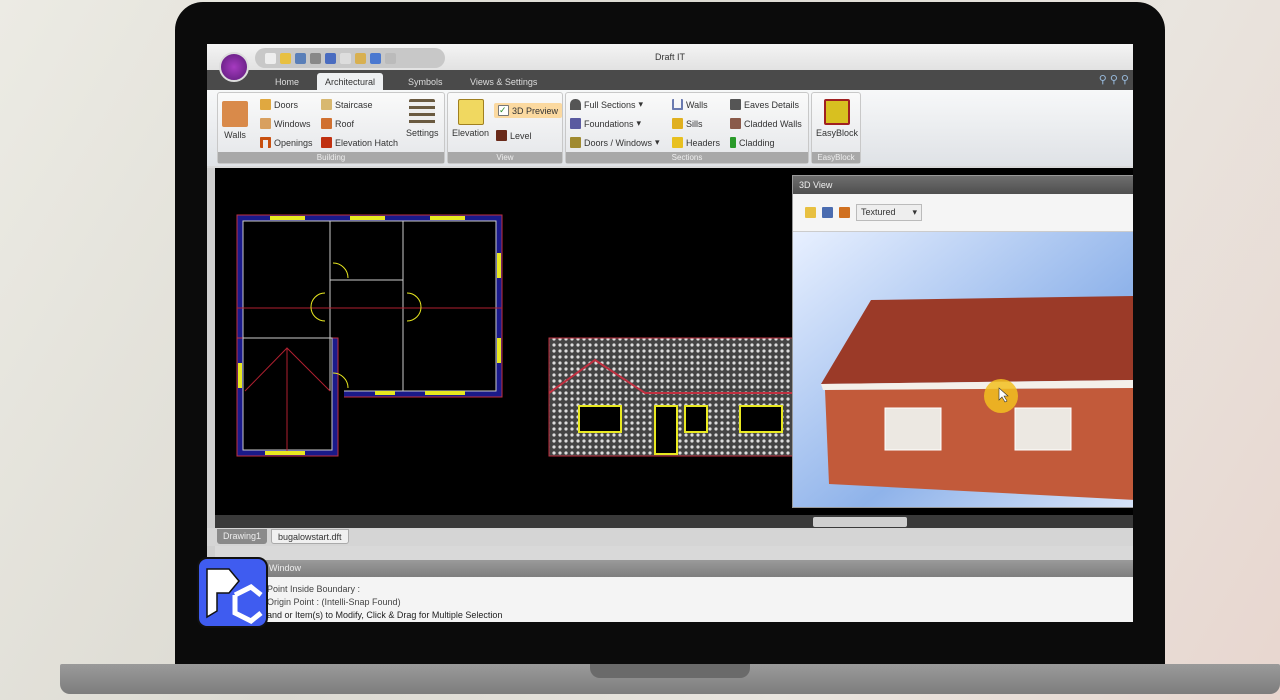 The height and width of the screenshot is (700, 1280). I want to click on foundations-label: Foundations, so click(609, 123).